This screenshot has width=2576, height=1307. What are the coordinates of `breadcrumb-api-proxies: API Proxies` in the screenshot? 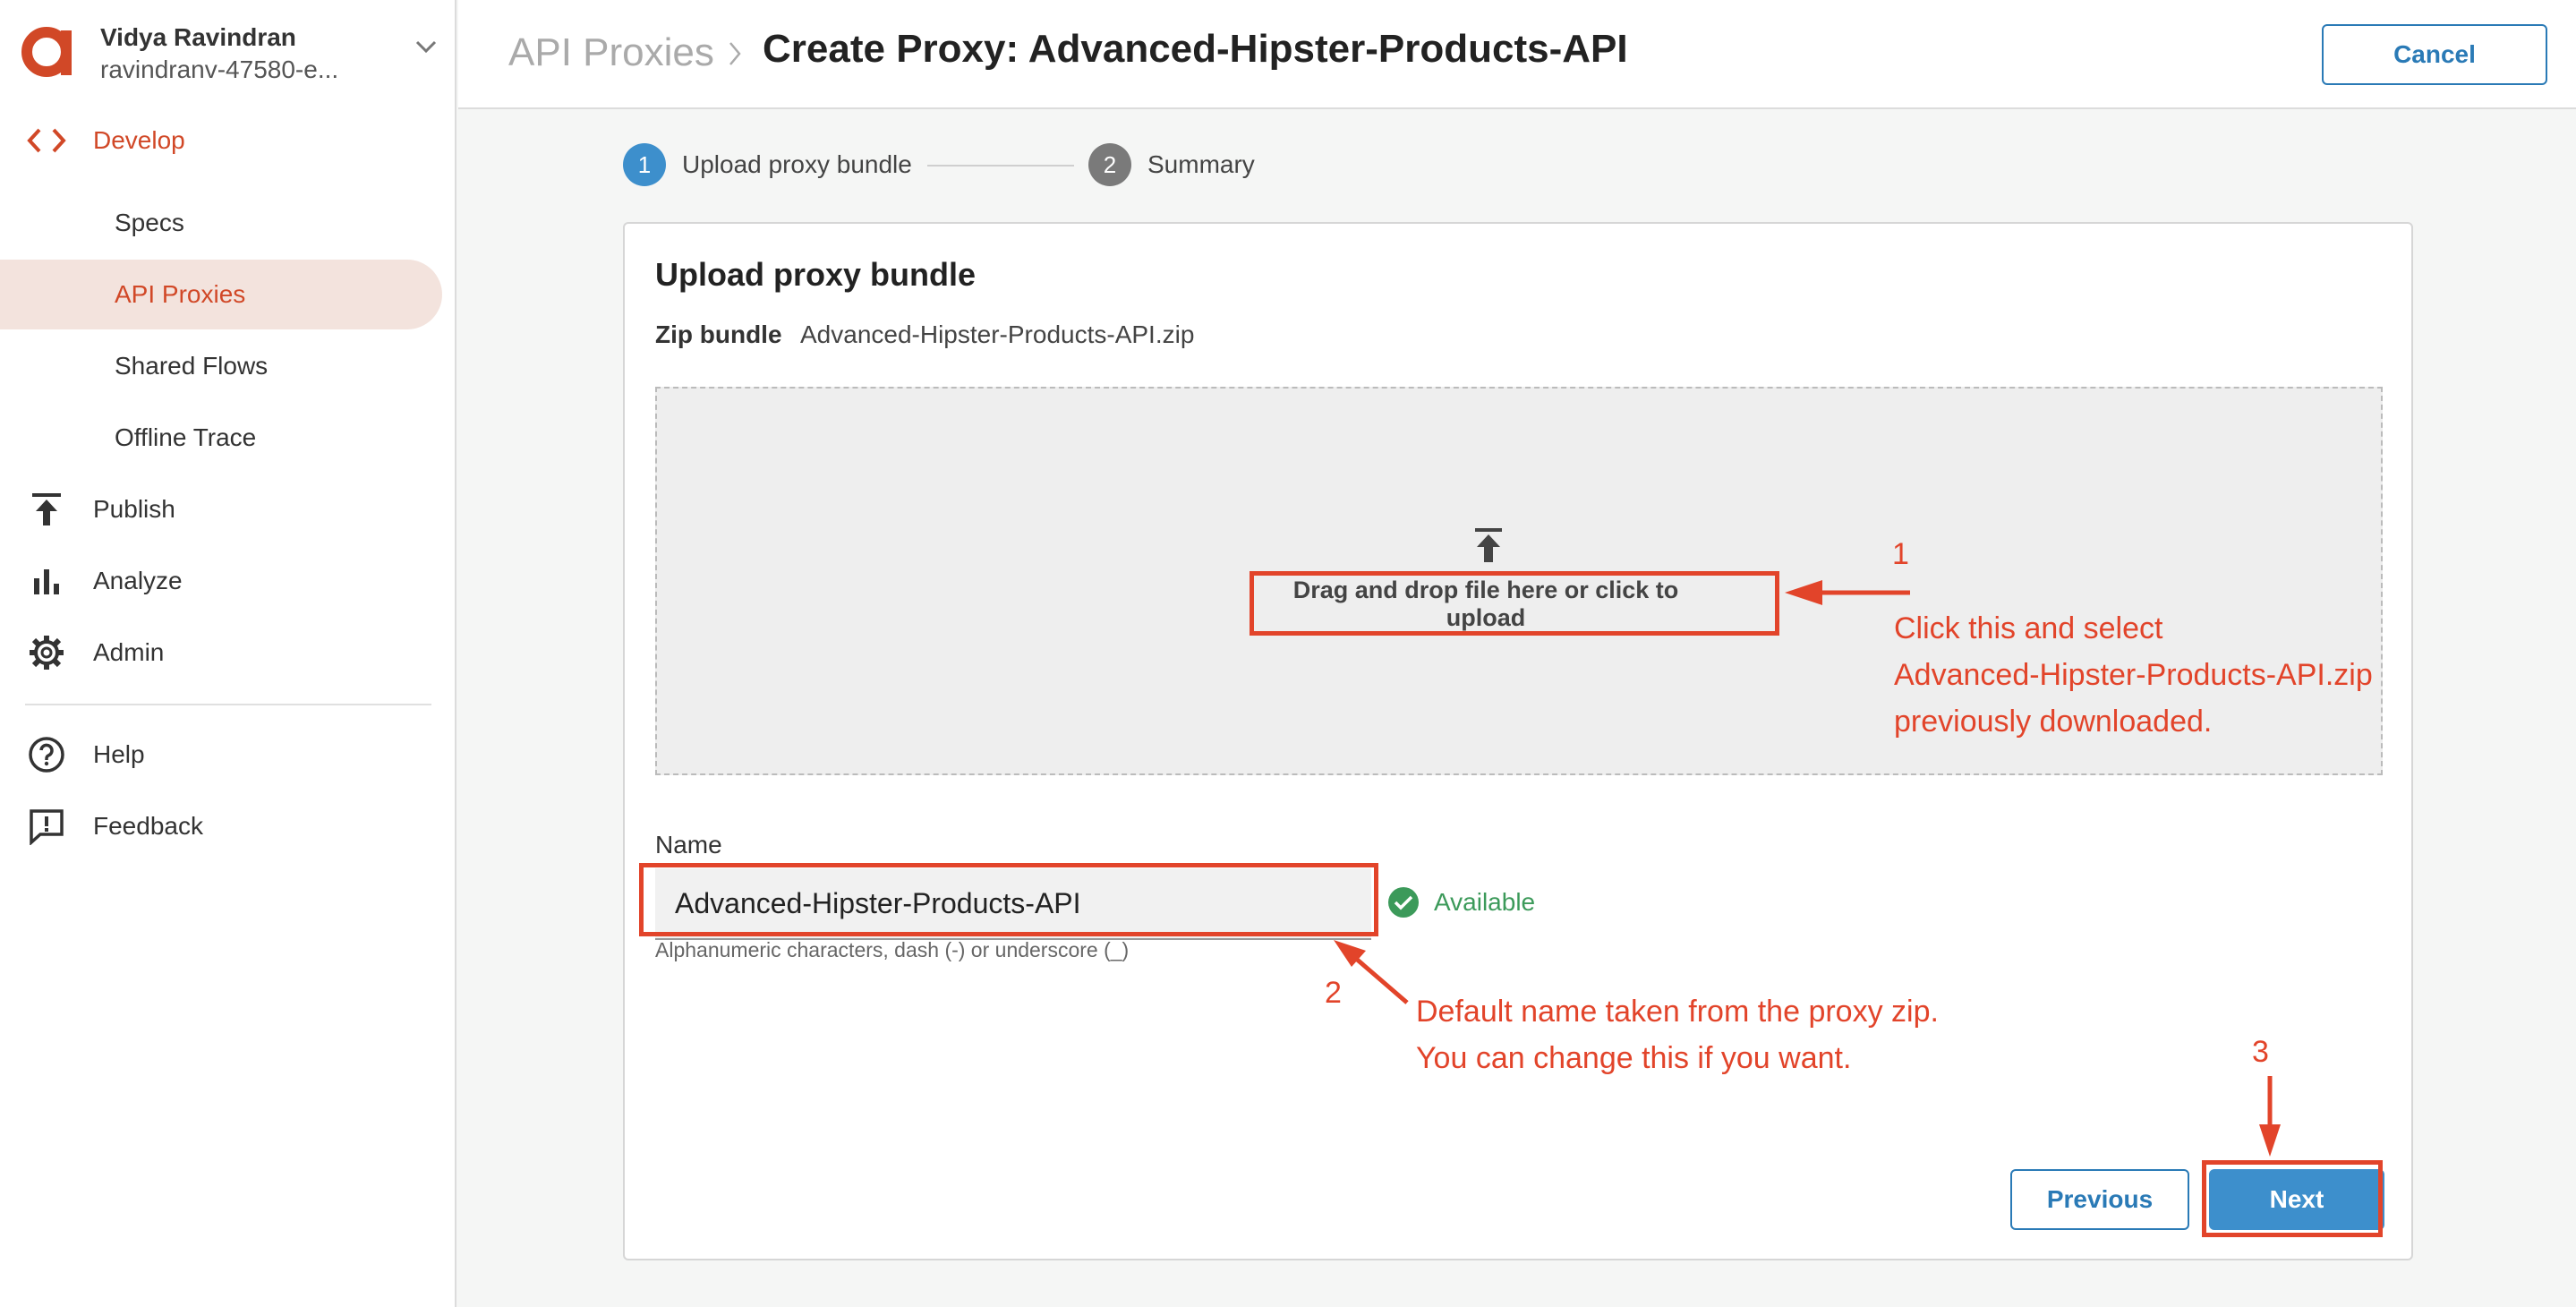 It's located at (611, 52).